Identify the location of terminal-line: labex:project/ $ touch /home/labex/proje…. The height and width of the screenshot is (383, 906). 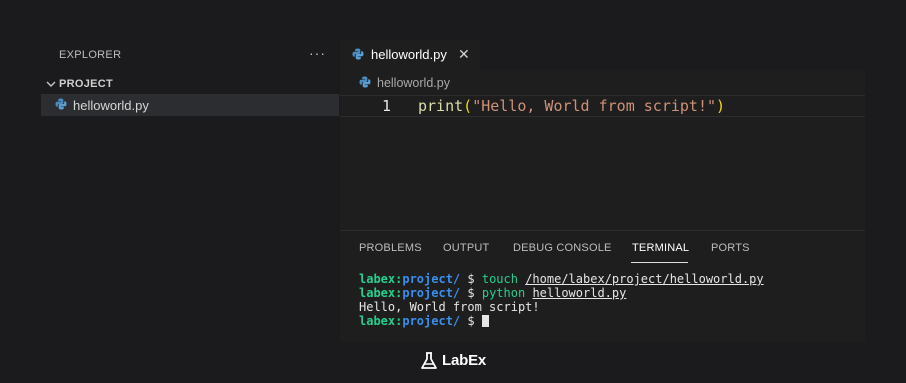
(609, 279).